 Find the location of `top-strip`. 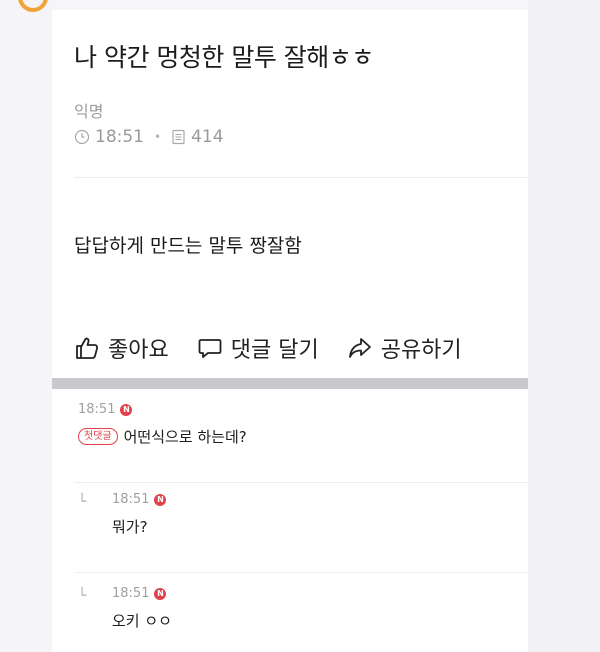

top-strip is located at coordinates (300, 5).